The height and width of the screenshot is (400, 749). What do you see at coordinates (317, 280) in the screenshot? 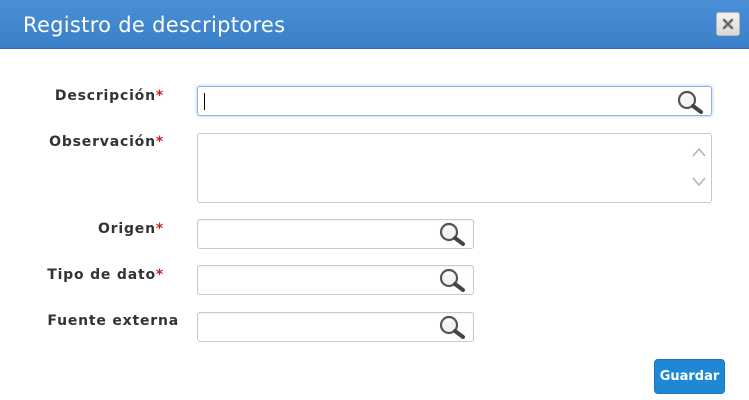
I see `tipo-dato-input` at bounding box center [317, 280].